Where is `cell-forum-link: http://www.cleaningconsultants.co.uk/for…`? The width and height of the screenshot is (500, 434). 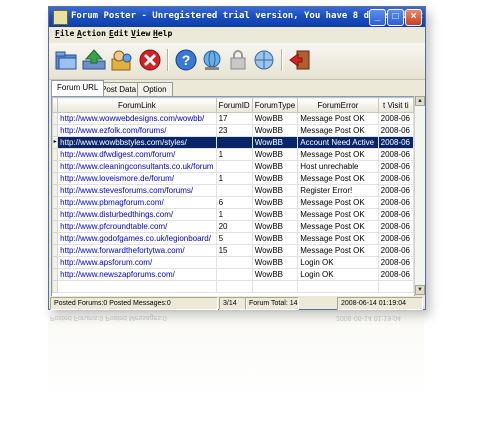
cell-forum-link: http://www.cleaningconsultants.co.uk/for… is located at coordinates (137, 166).